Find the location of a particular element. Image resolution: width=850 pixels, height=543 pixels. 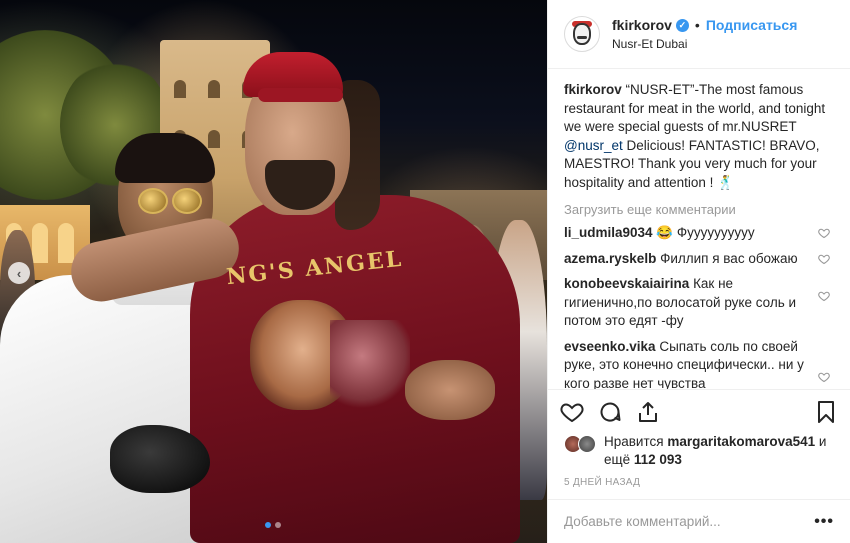

bookmark-icon is located at coordinates (826, 412).